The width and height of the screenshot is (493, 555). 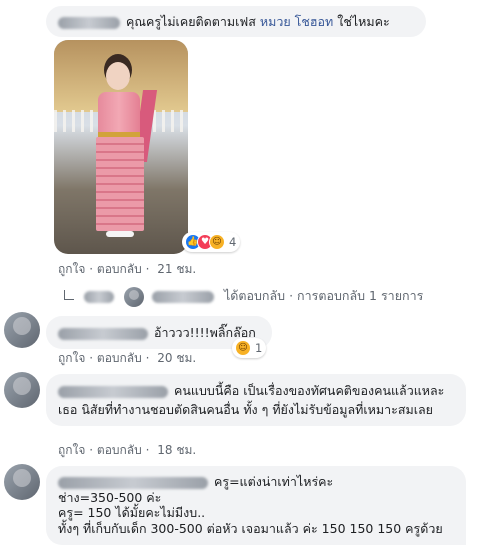 I want to click on comment-actions-2: ถูกใจ · ตอบกลับ · 20 ชม., so click(x=127, y=358).